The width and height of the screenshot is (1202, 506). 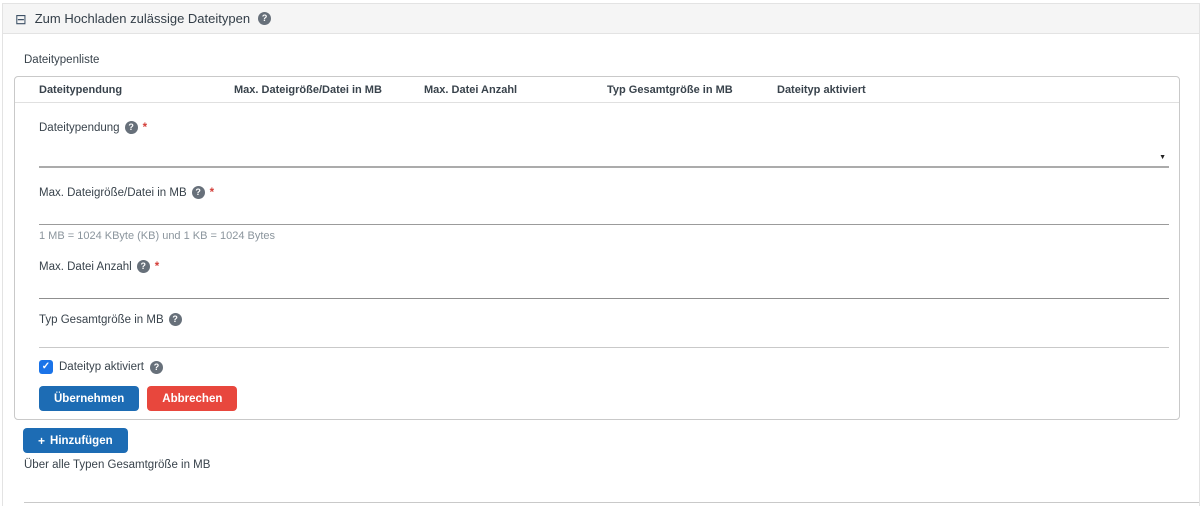 I want to click on field-label-max-filesize: Max. Dateigröße/Datei in MB ? *, so click(x=604, y=192).